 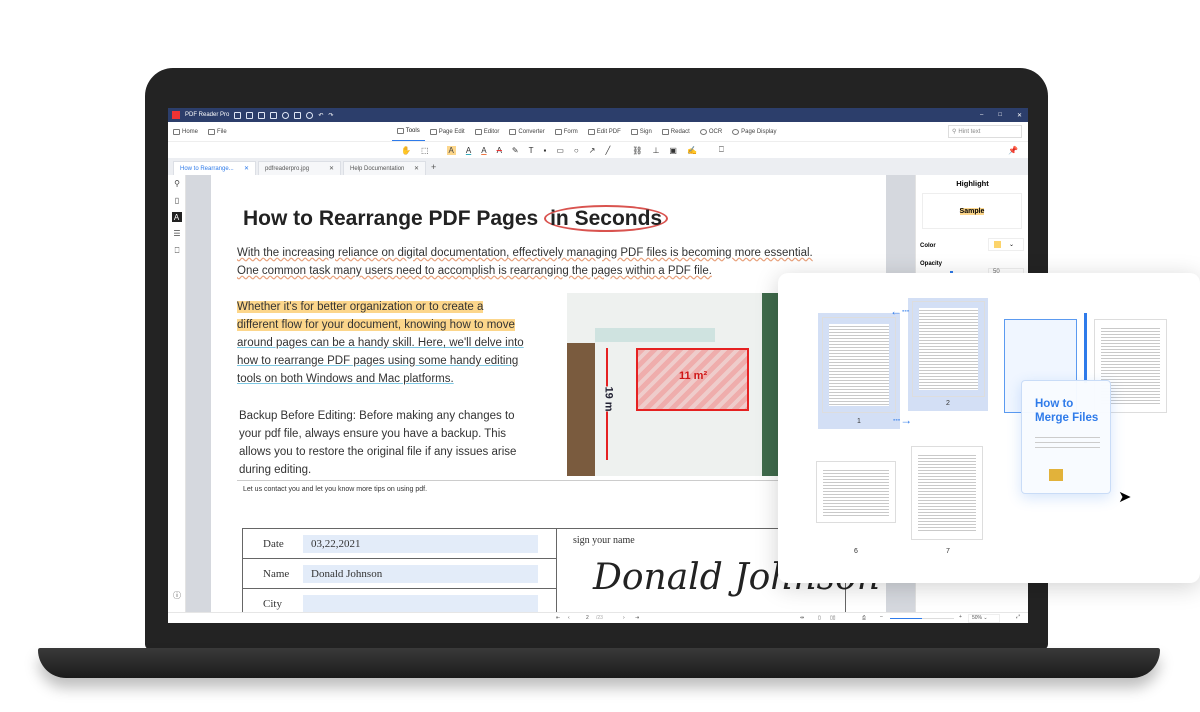 What do you see at coordinates (819, 618) in the screenshot?
I see `single-page-icon: ▯` at bounding box center [819, 618].